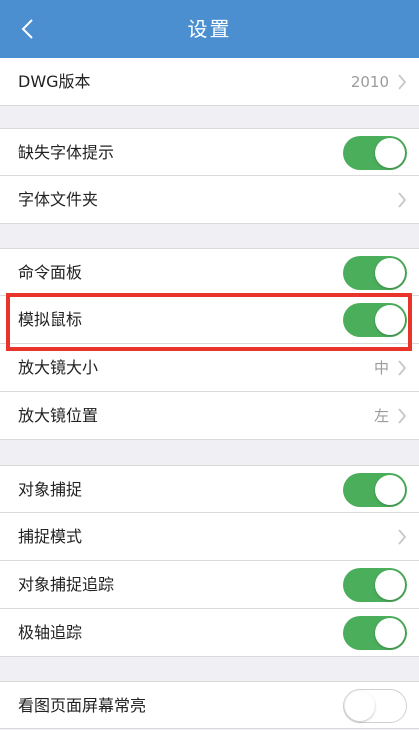 This screenshot has height=730, width=419. Describe the element at coordinates (209, 705) in the screenshot. I see `setting-row-keep-screen-on: 看图页面屏幕常亮` at that location.